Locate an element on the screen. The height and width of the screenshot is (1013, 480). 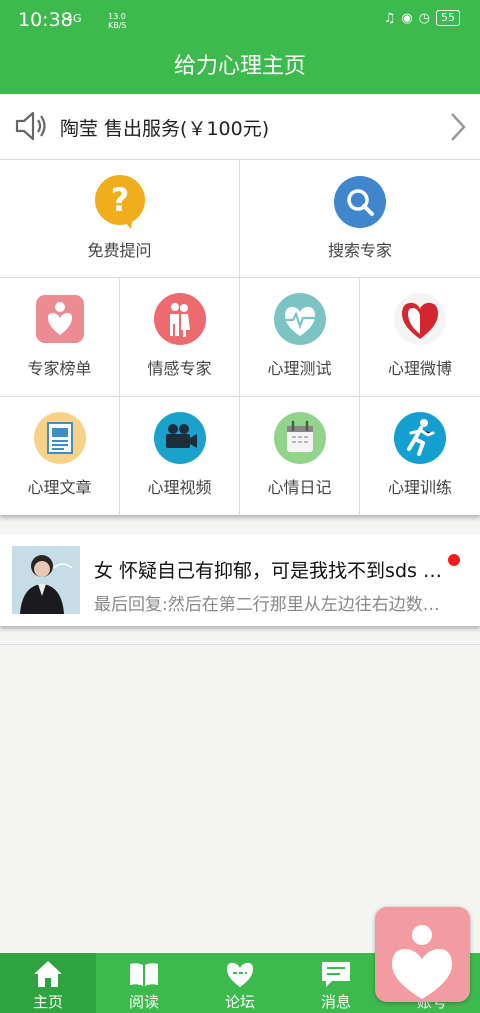
tab-label-read: 阅读 is located at coordinates (143, 1002).